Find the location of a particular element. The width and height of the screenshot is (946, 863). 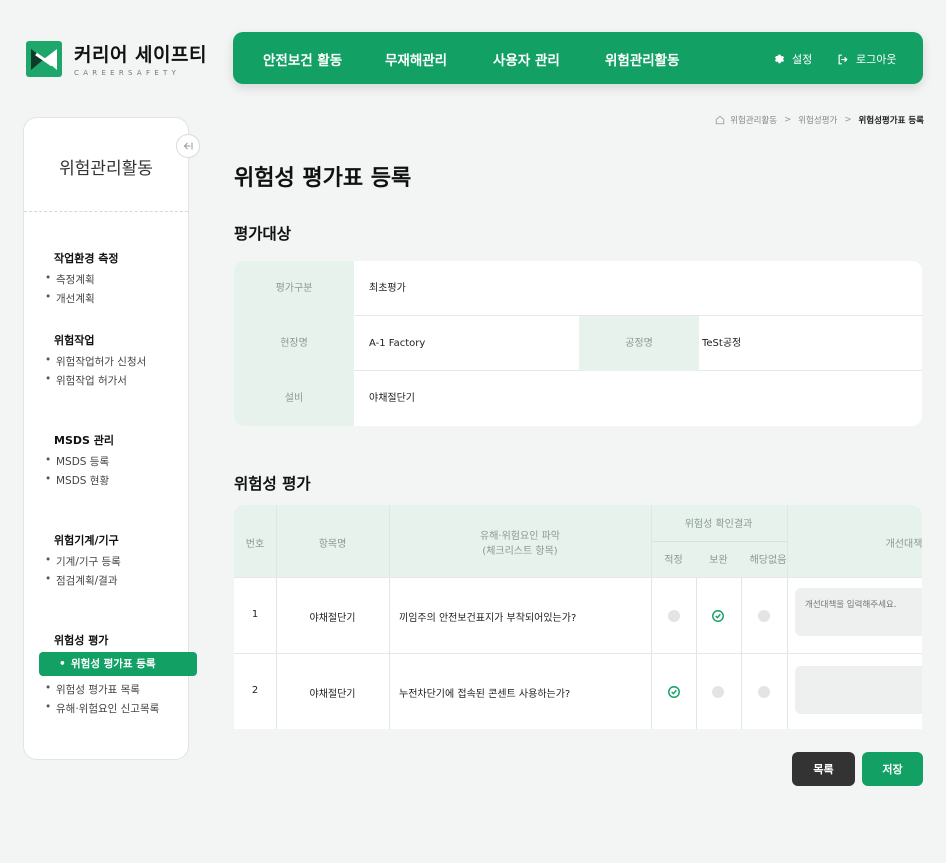

sidebar-title: 위험관리활동 is located at coordinates (106, 169).